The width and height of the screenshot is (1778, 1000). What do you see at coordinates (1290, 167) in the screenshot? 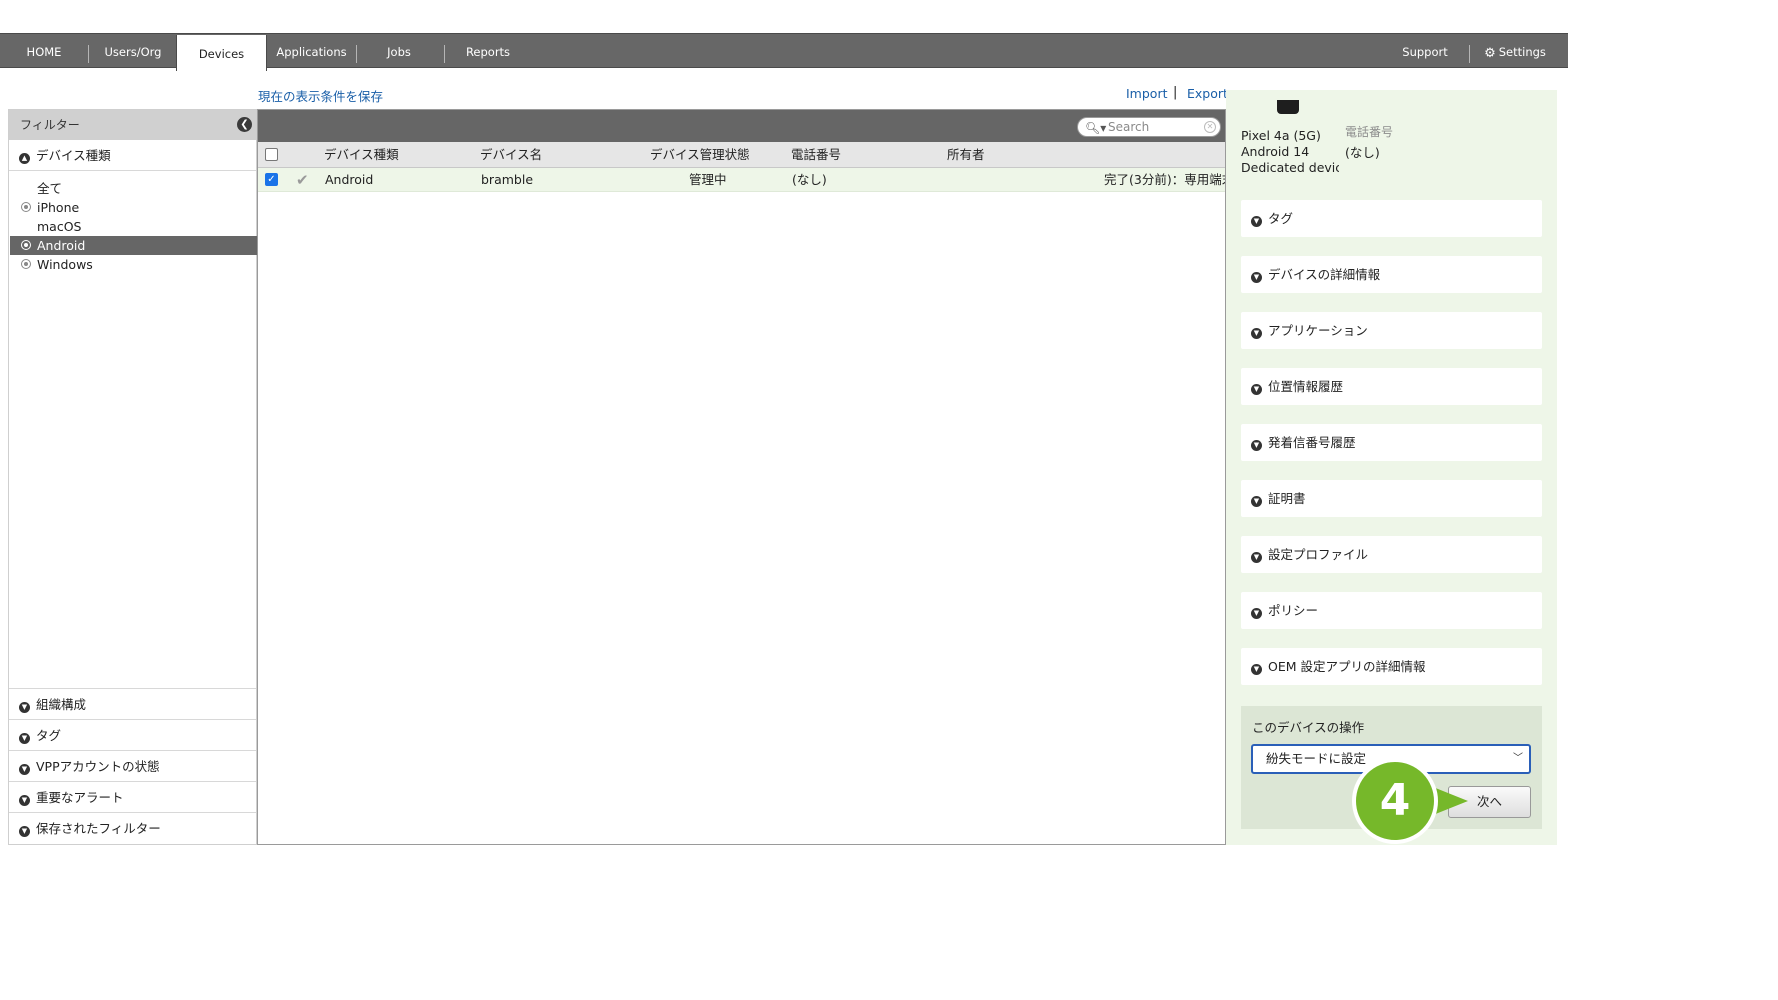
I see `device-mode: Dedicated device` at bounding box center [1290, 167].